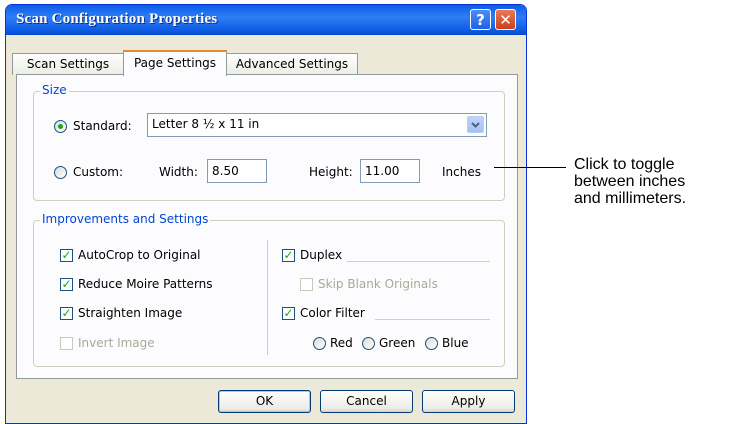 The height and width of the screenshot is (424, 729). Describe the element at coordinates (341, 343) in the screenshot. I see `red-label: Red` at that location.